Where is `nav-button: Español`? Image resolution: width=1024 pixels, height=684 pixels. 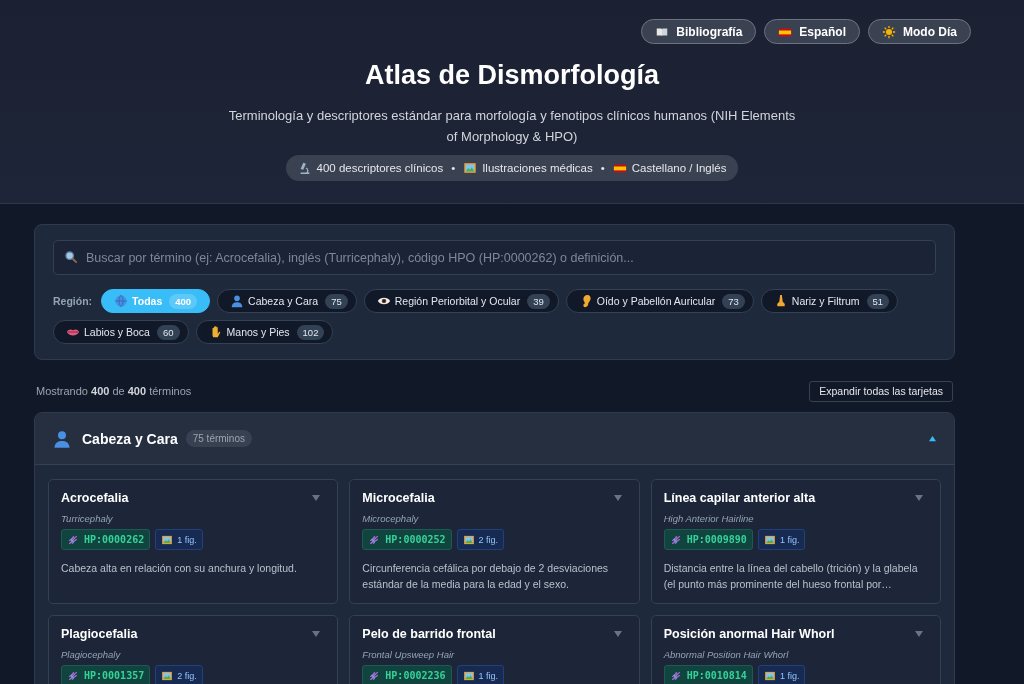
nav-button: Español is located at coordinates (812, 31).